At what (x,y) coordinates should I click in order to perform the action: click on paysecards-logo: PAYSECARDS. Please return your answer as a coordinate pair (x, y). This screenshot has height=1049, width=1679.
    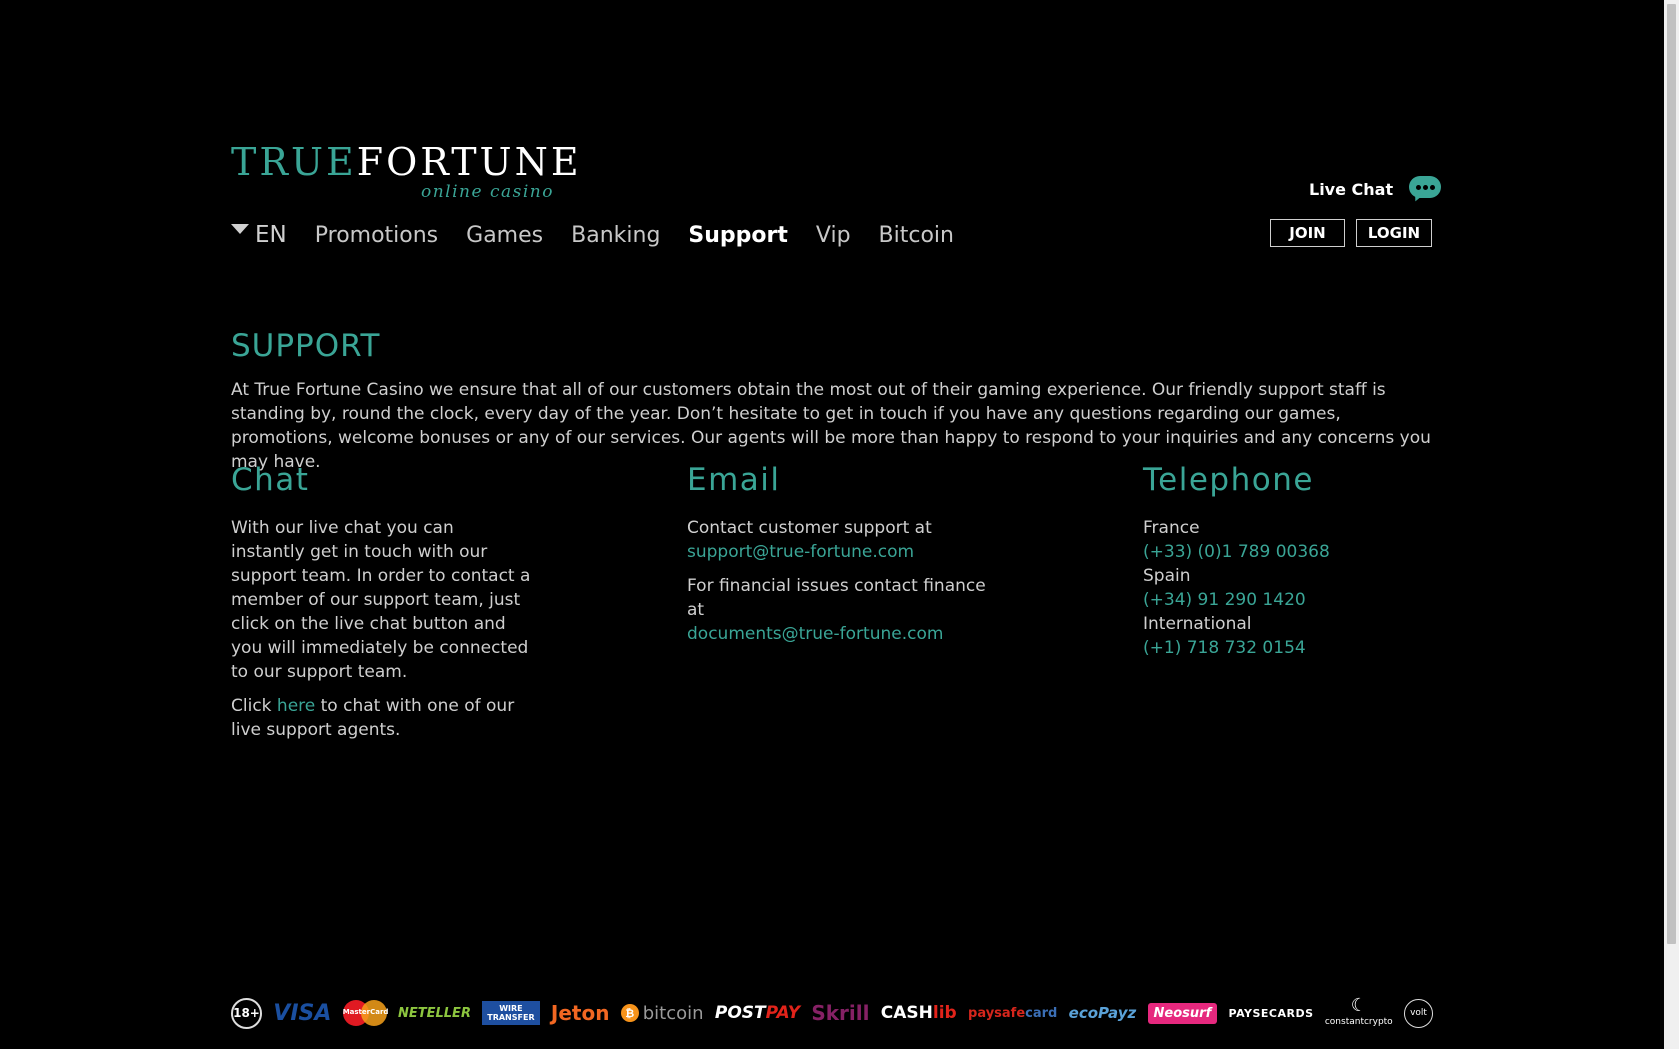
    Looking at the image, I should click on (1271, 1013).